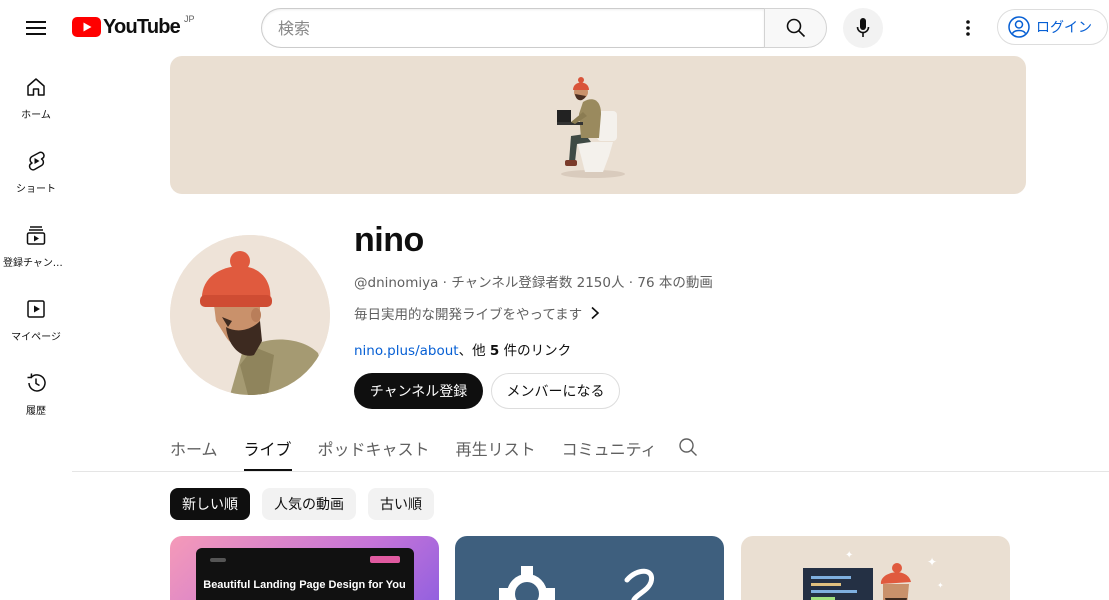 This screenshot has width=1109, height=600. Describe the element at coordinates (494, 351) in the screenshot. I see `links-count: 5` at that location.